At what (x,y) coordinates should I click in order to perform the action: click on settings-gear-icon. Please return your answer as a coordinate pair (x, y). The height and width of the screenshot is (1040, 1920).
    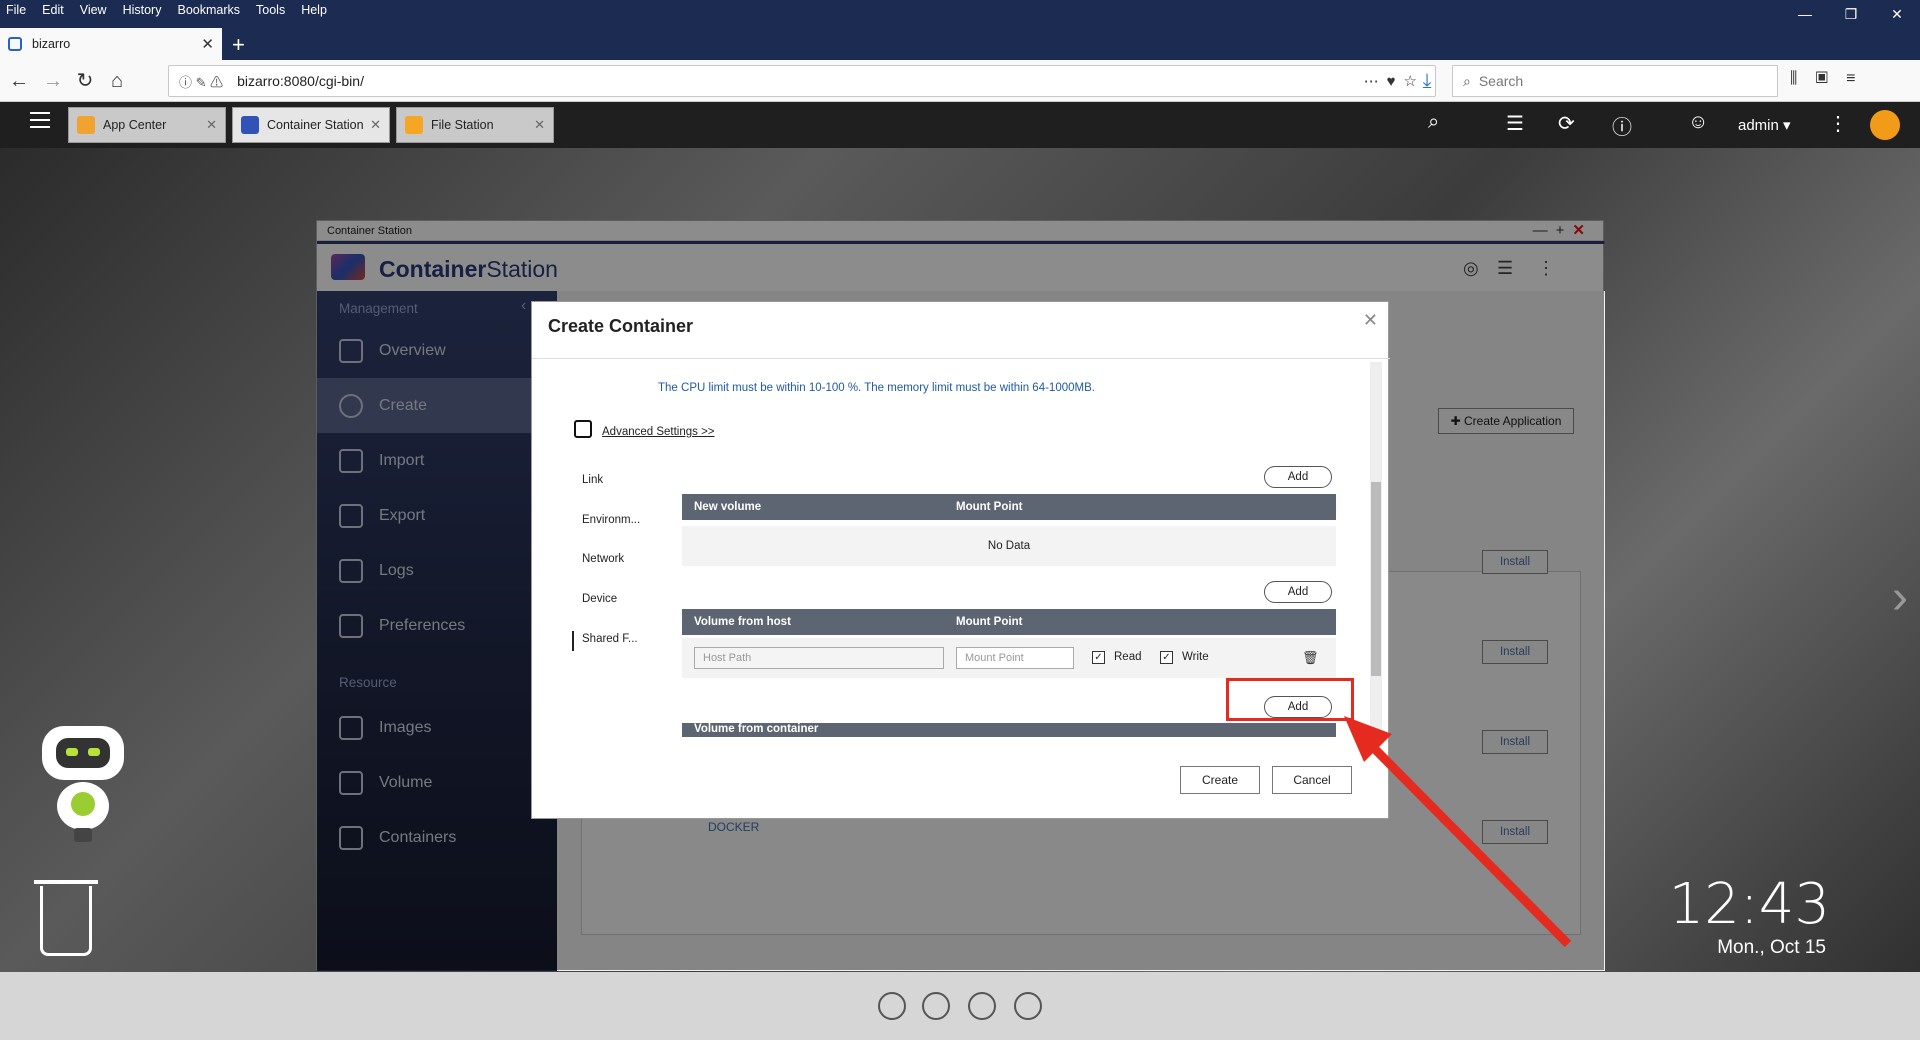
    Looking at the image, I should click on (583, 429).